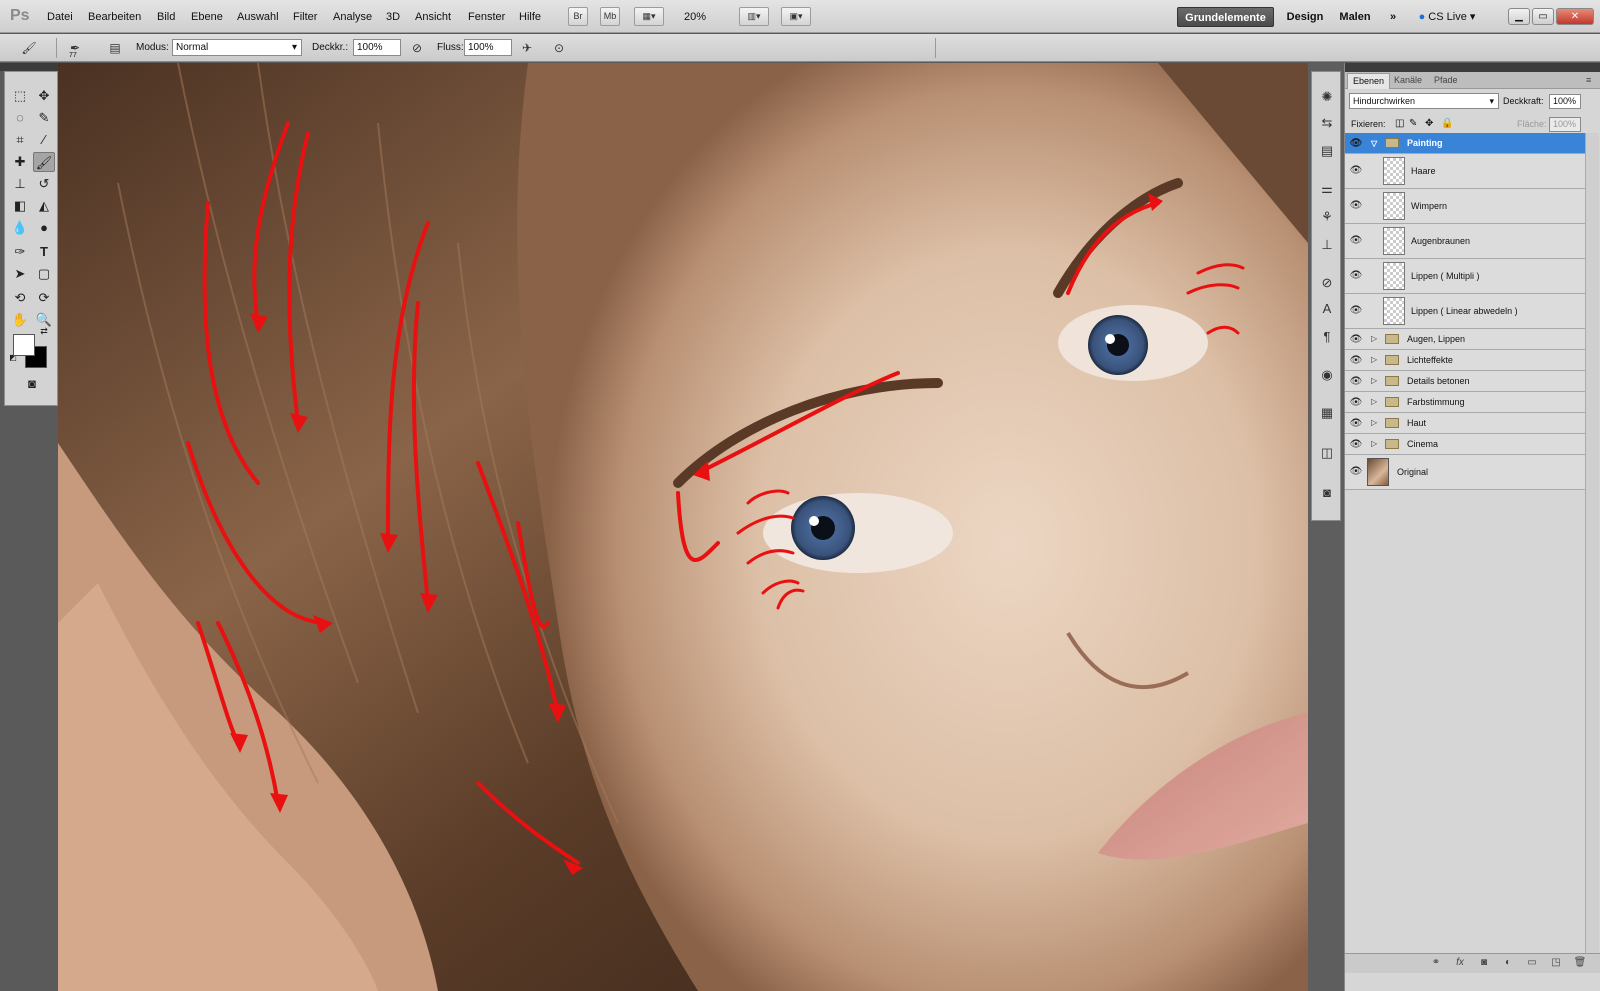 This screenshot has height=991, width=1600. Describe the element at coordinates (1327, 245) in the screenshot. I see `clone-source-panel-icon: ⊥` at that location.